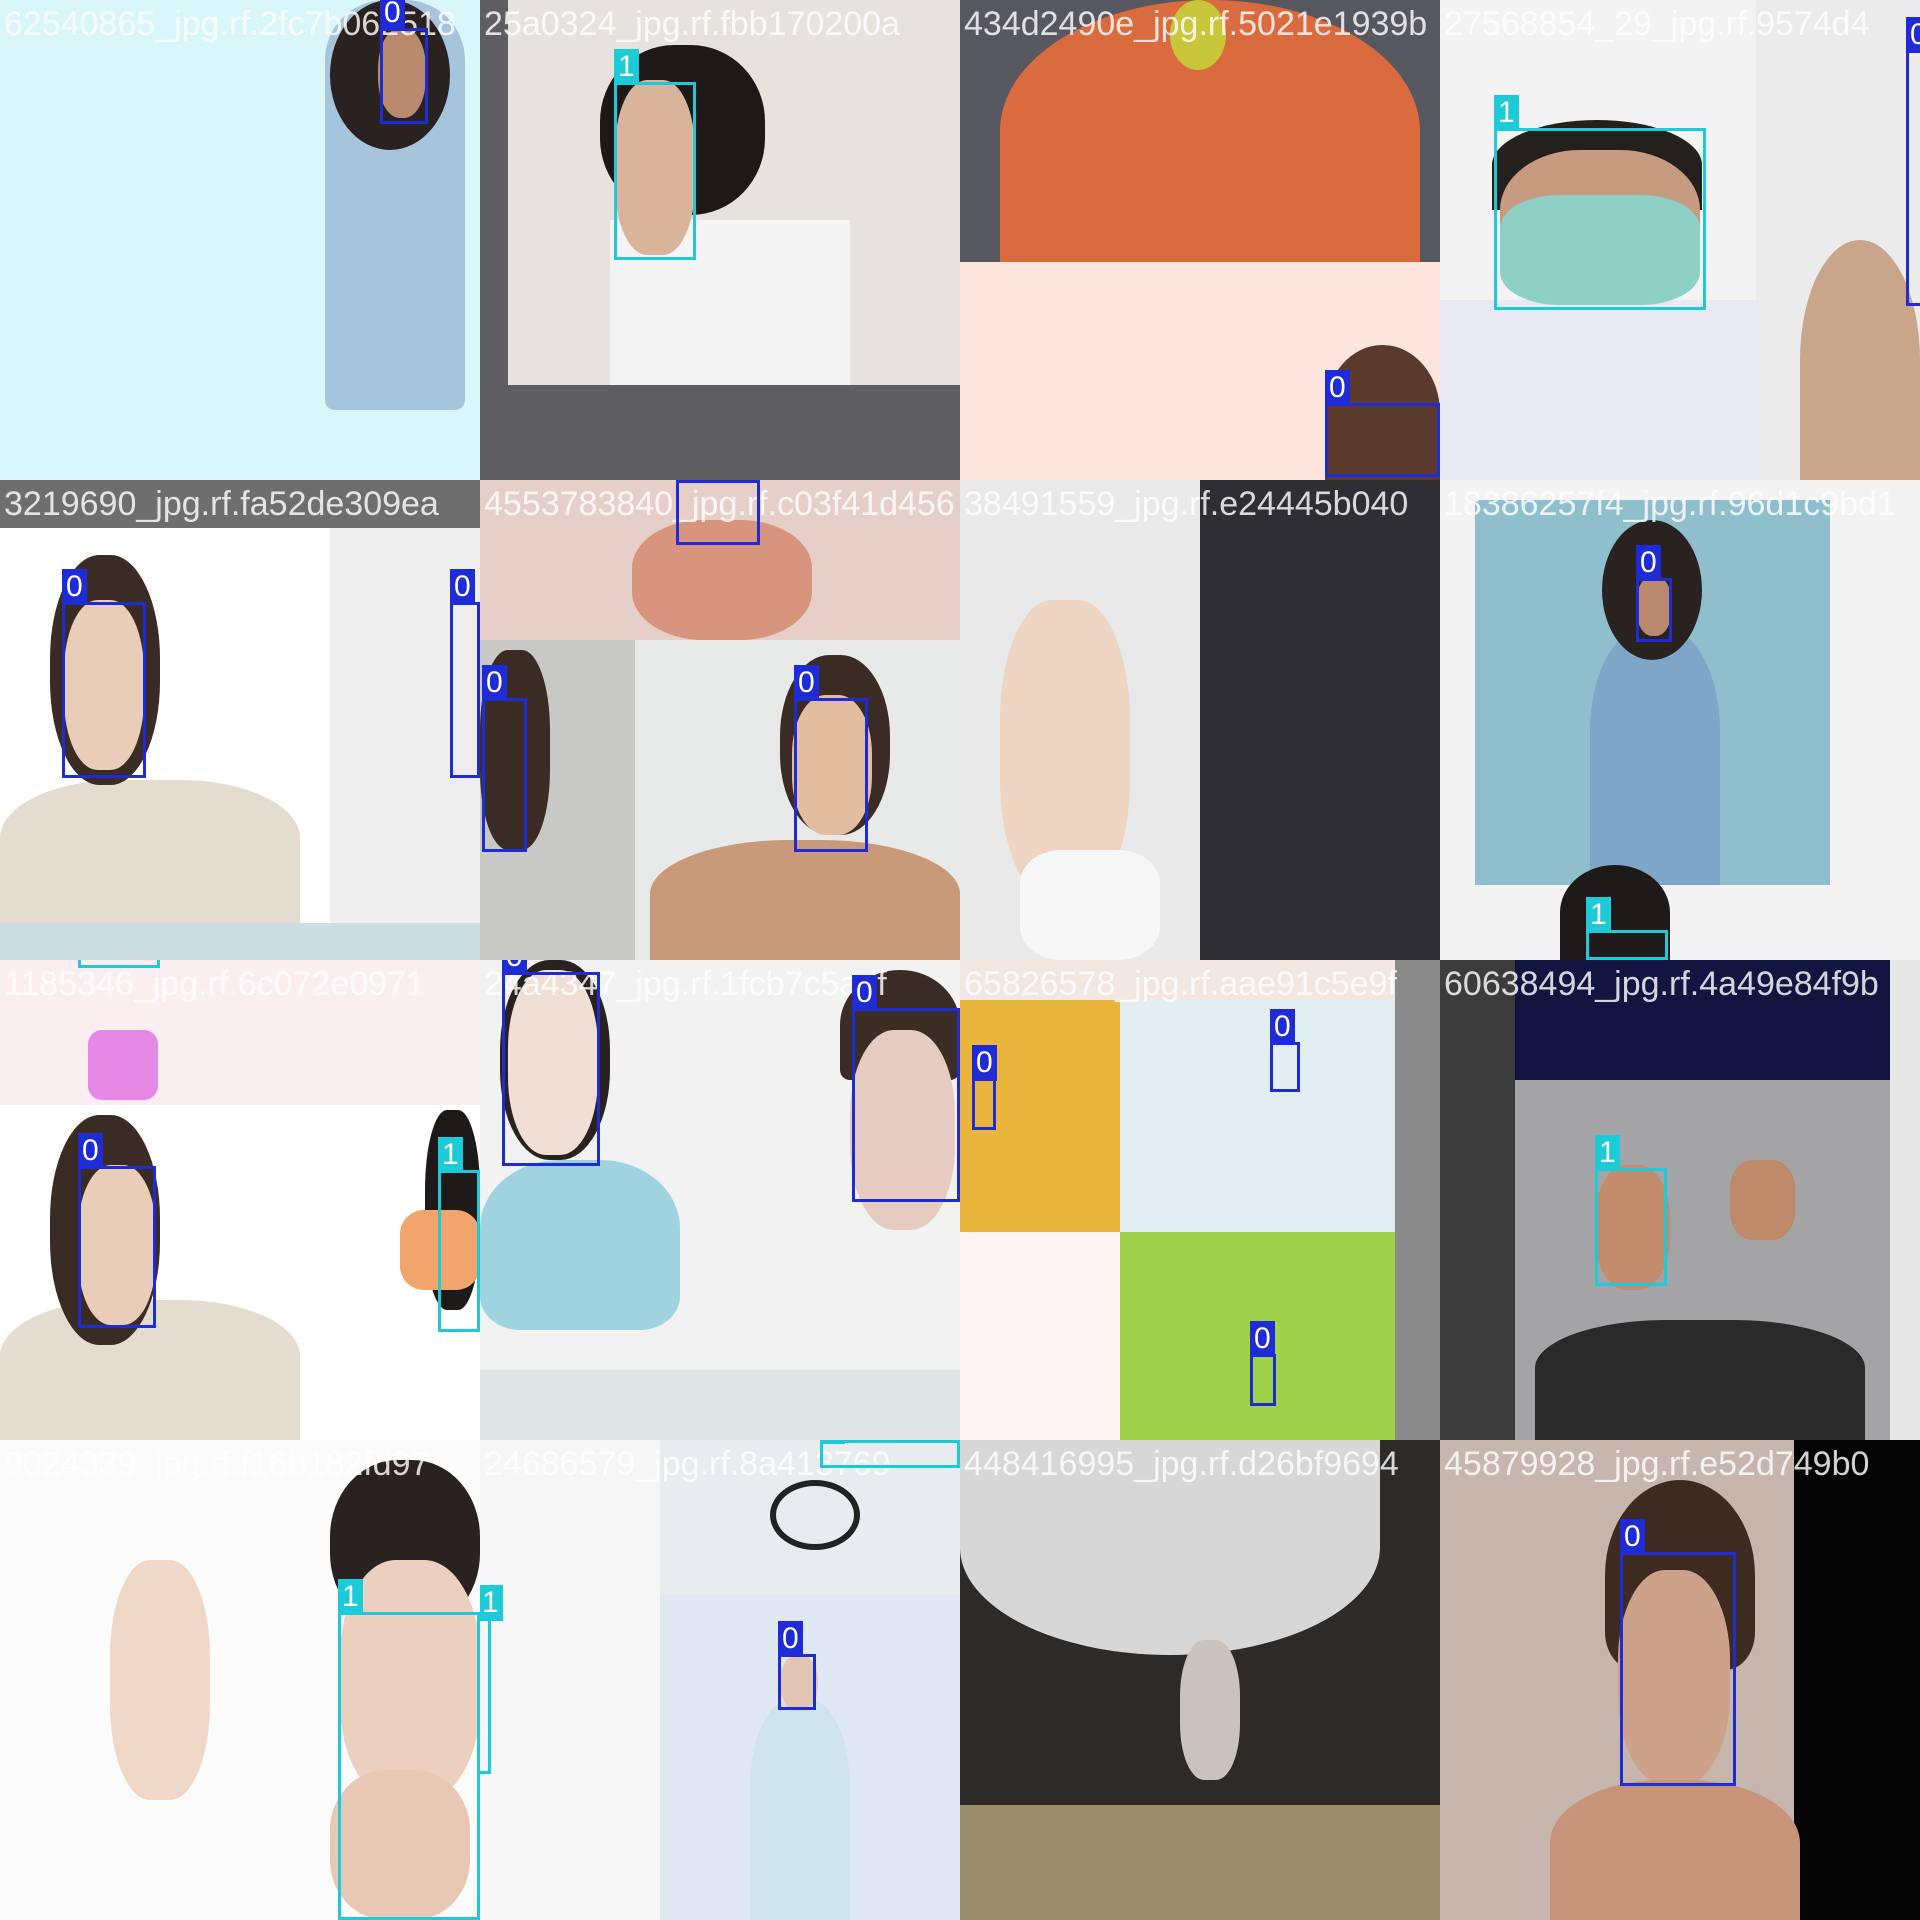 This screenshot has height=1920, width=1920. I want to click on sleeve-shape, so click(1090, 905).